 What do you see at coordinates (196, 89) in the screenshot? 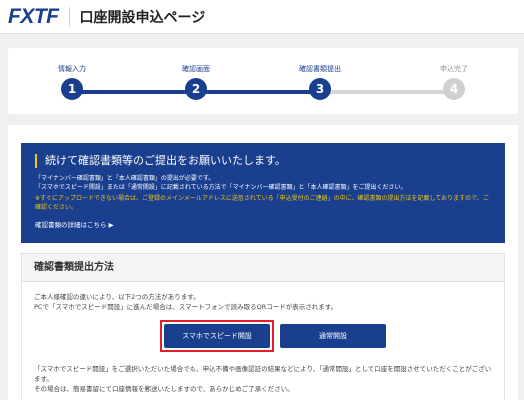
I see `step-number: 2` at bounding box center [196, 89].